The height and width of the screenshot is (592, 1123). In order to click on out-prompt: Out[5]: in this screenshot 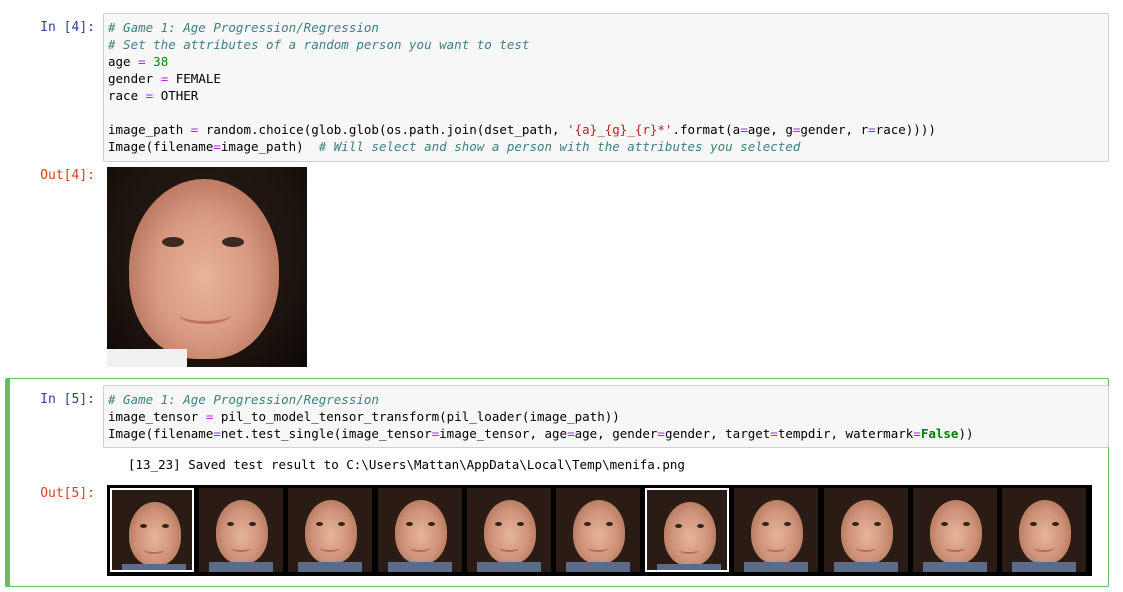, I will do `click(67, 493)`.